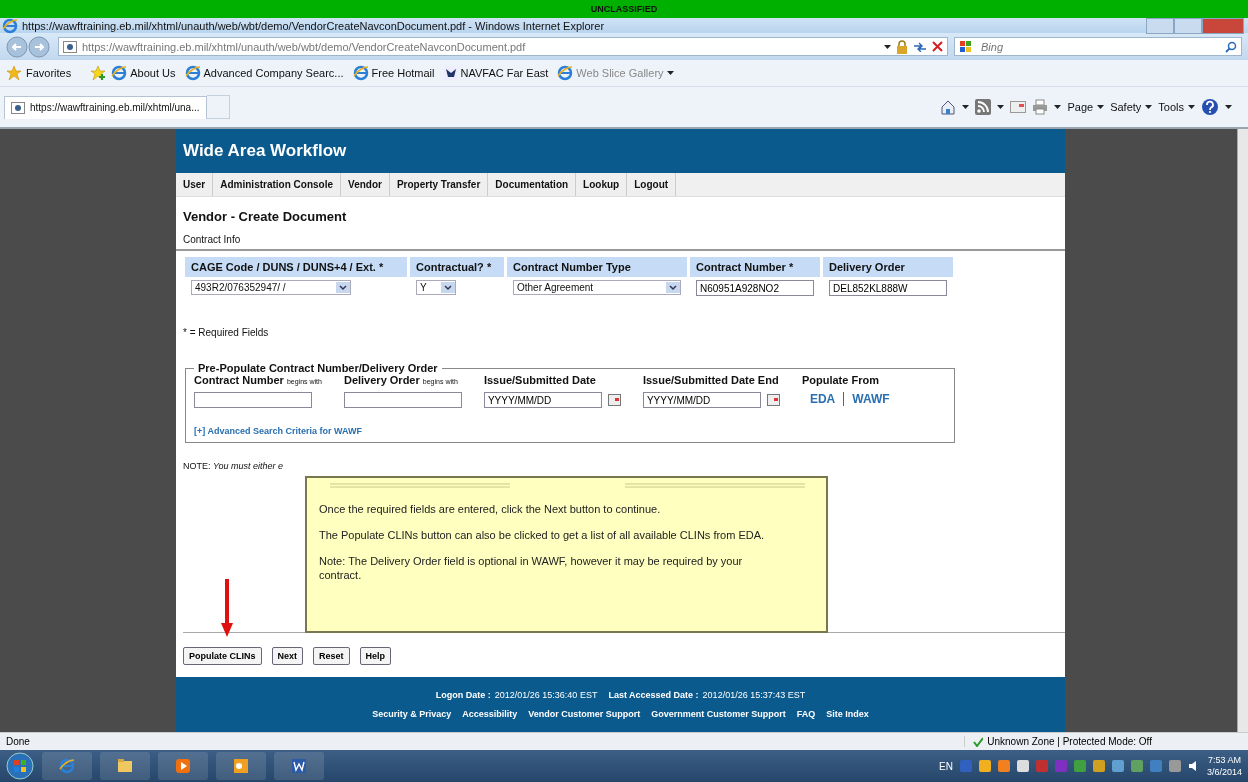 The image size is (1248, 782). I want to click on status-text: Done, so click(18, 742).